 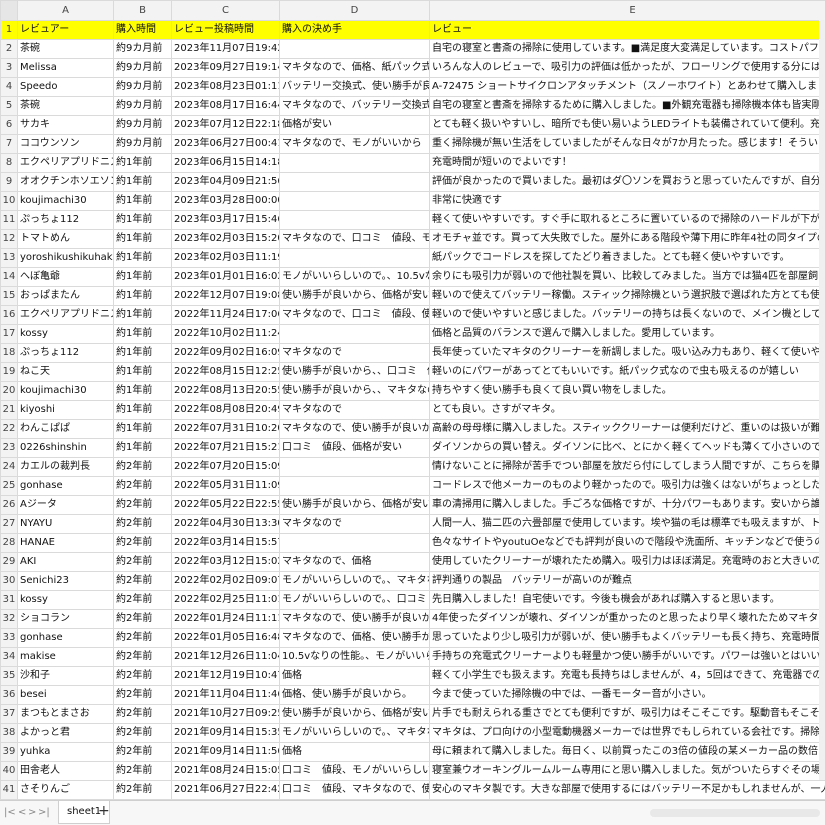 I want to click on row-number: 33, so click(x=9, y=638).